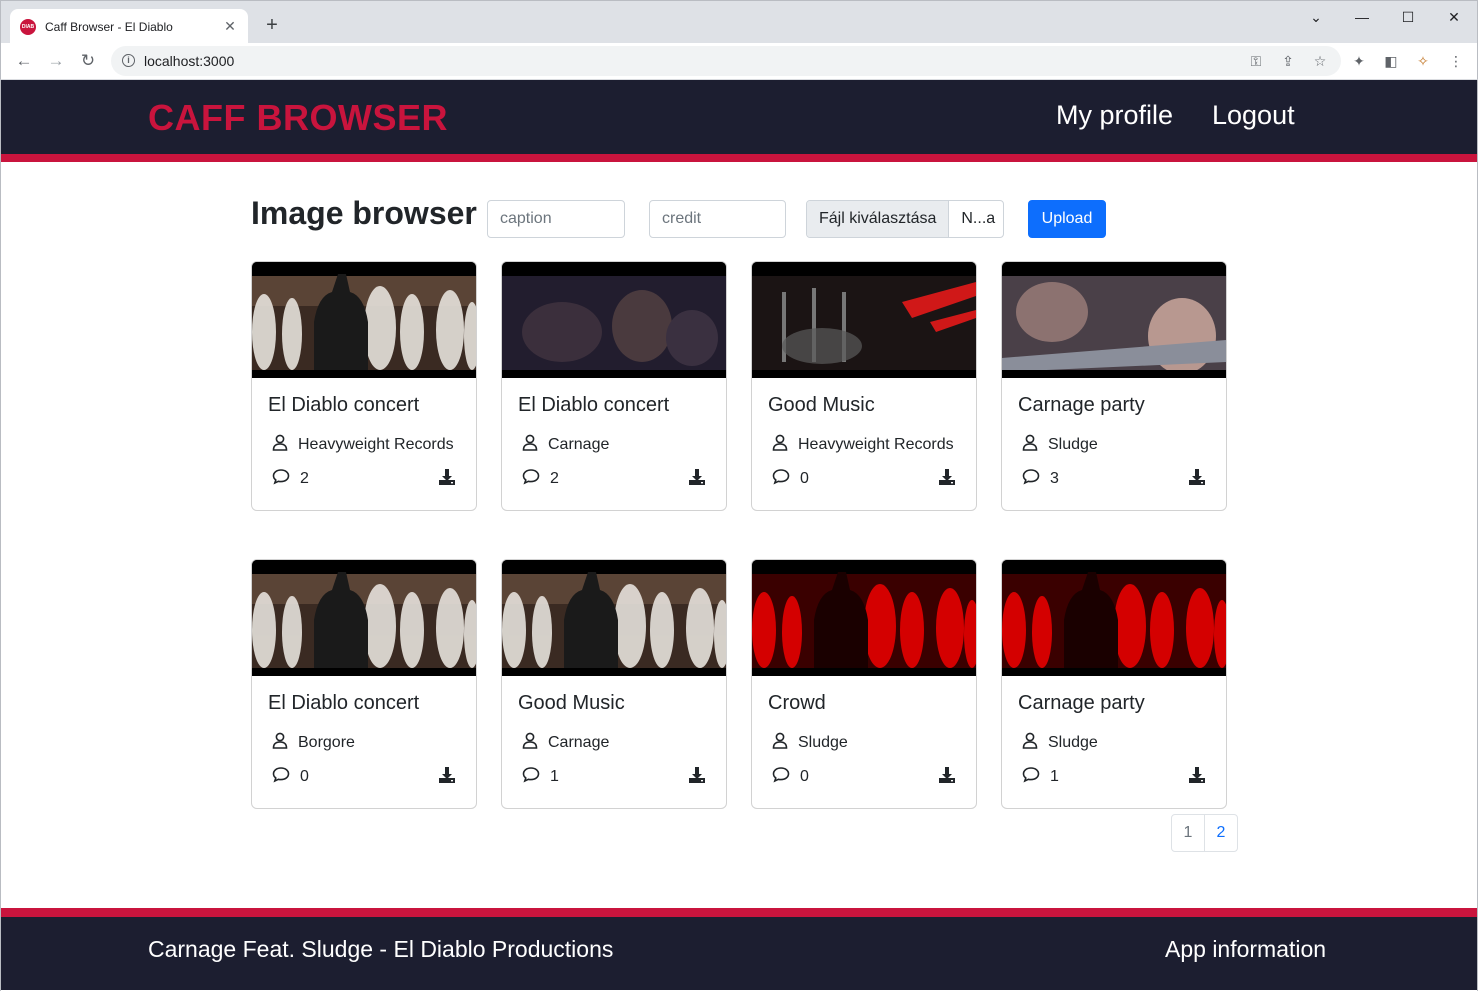 The width and height of the screenshot is (1478, 991). Describe the element at coordinates (1456, 61) in the screenshot. I see `menu-icon: ⋮` at that location.